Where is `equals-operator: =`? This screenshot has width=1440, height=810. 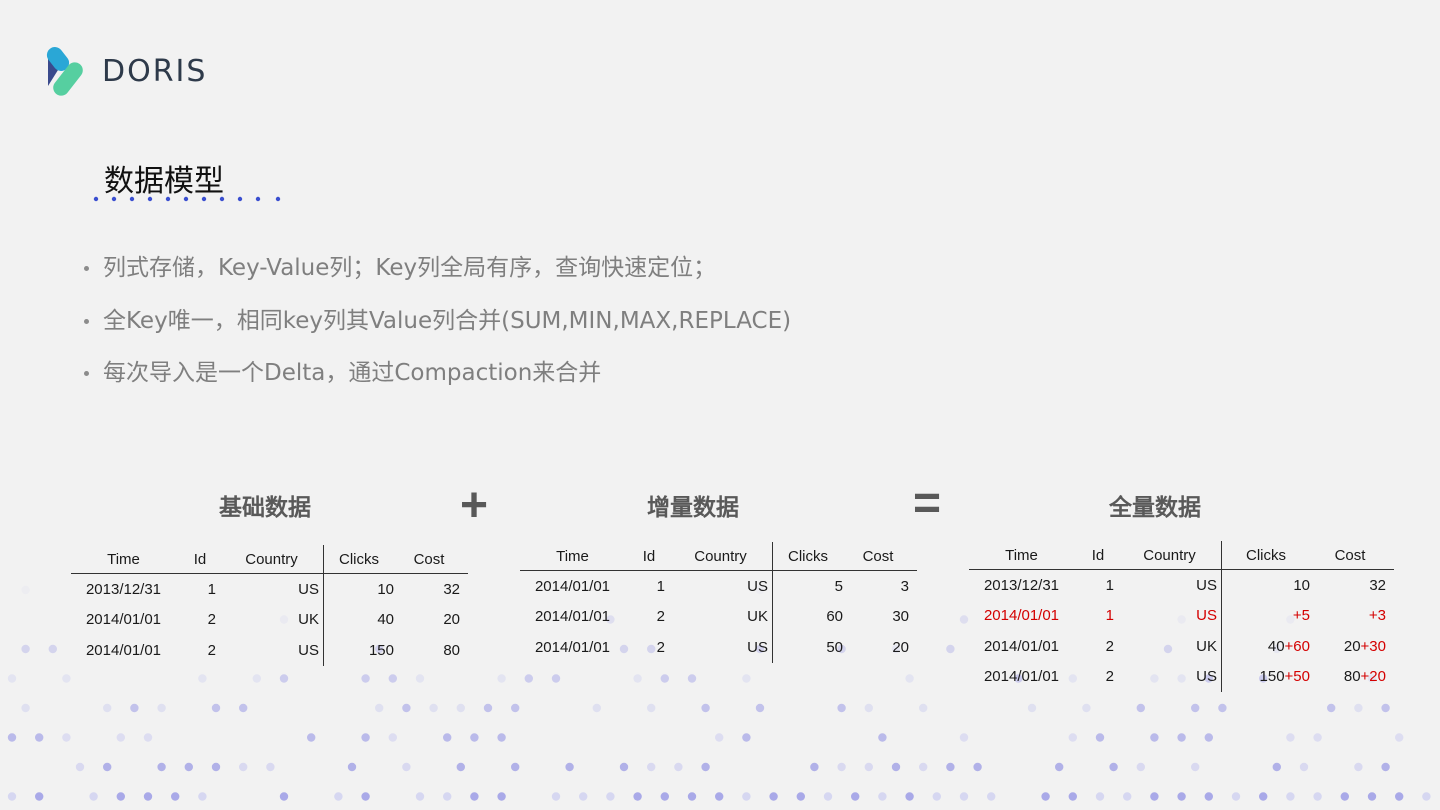 equals-operator: = is located at coordinates (927, 503).